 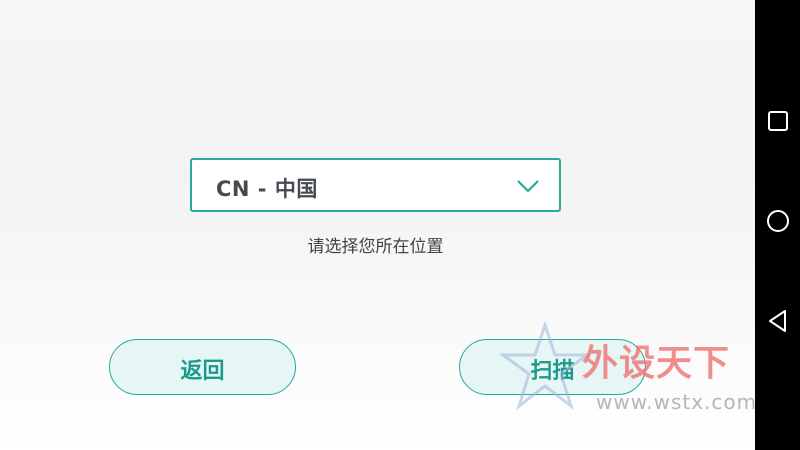 What do you see at coordinates (778, 121) in the screenshot?
I see `recents-icon` at bounding box center [778, 121].